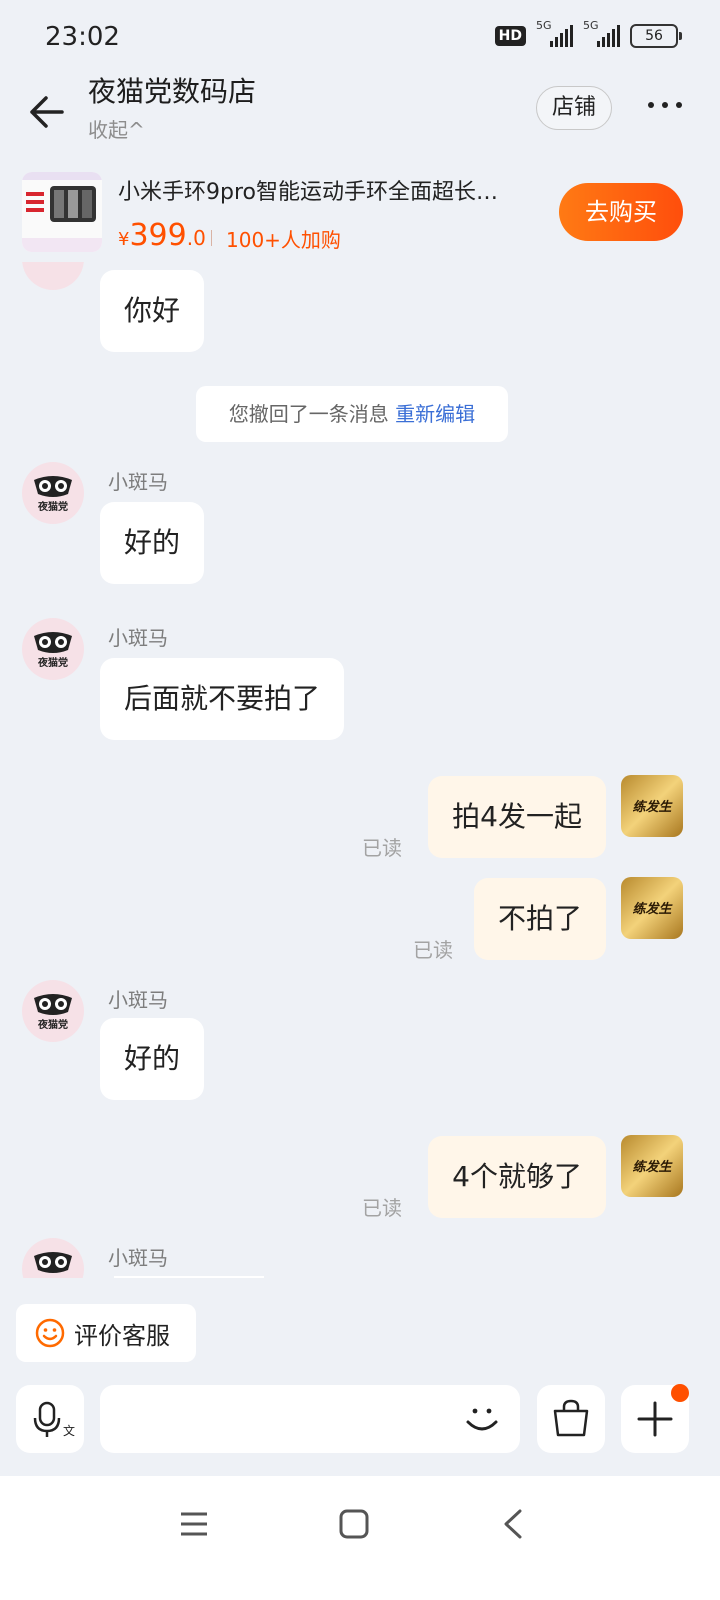  I want to click on shopping-bag-button, so click(571, 1419).